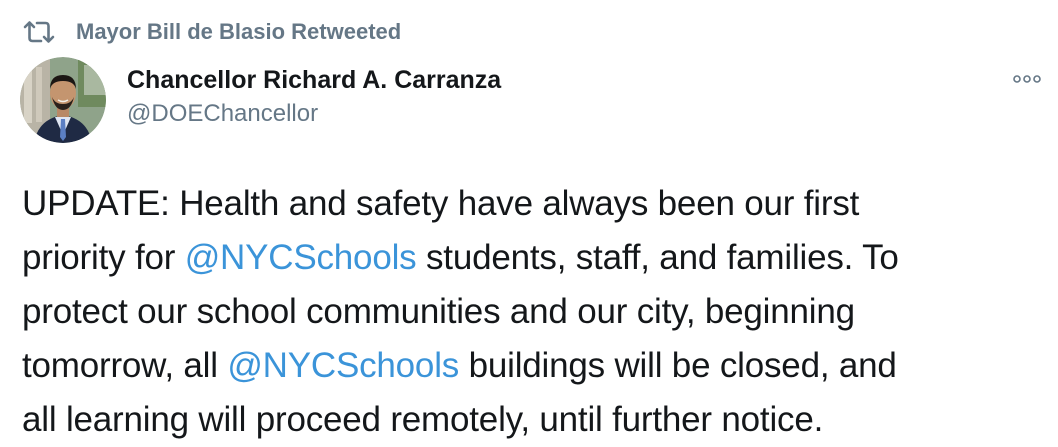 Image resolution: width=1058 pixels, height=447 pixels. I want to click on avatar, so click(63, 100).